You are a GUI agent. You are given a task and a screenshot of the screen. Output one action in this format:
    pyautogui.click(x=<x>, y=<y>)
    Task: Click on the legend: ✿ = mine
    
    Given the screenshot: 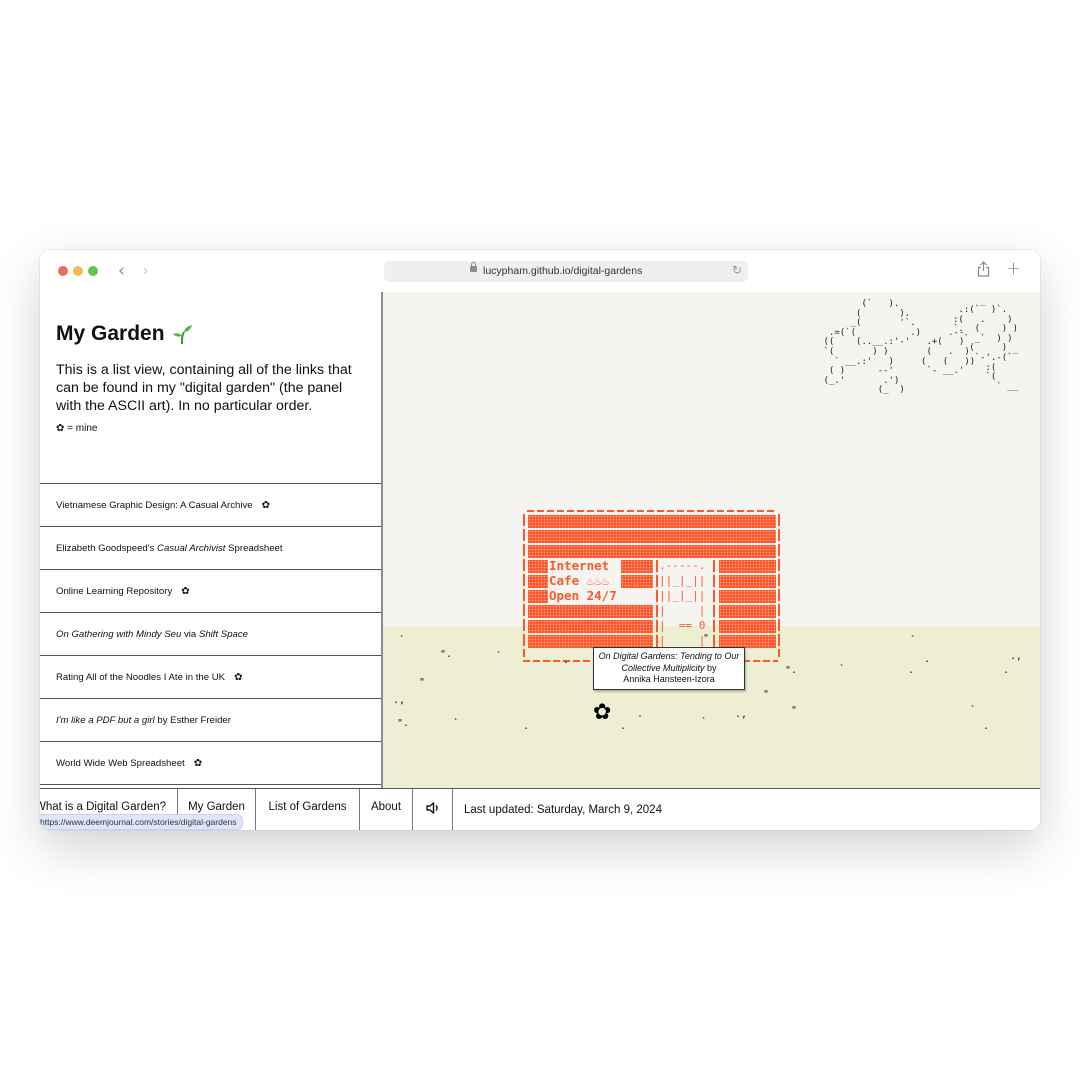 What is the action you would take?
    pyautogui.click(x=210, y=428)
    